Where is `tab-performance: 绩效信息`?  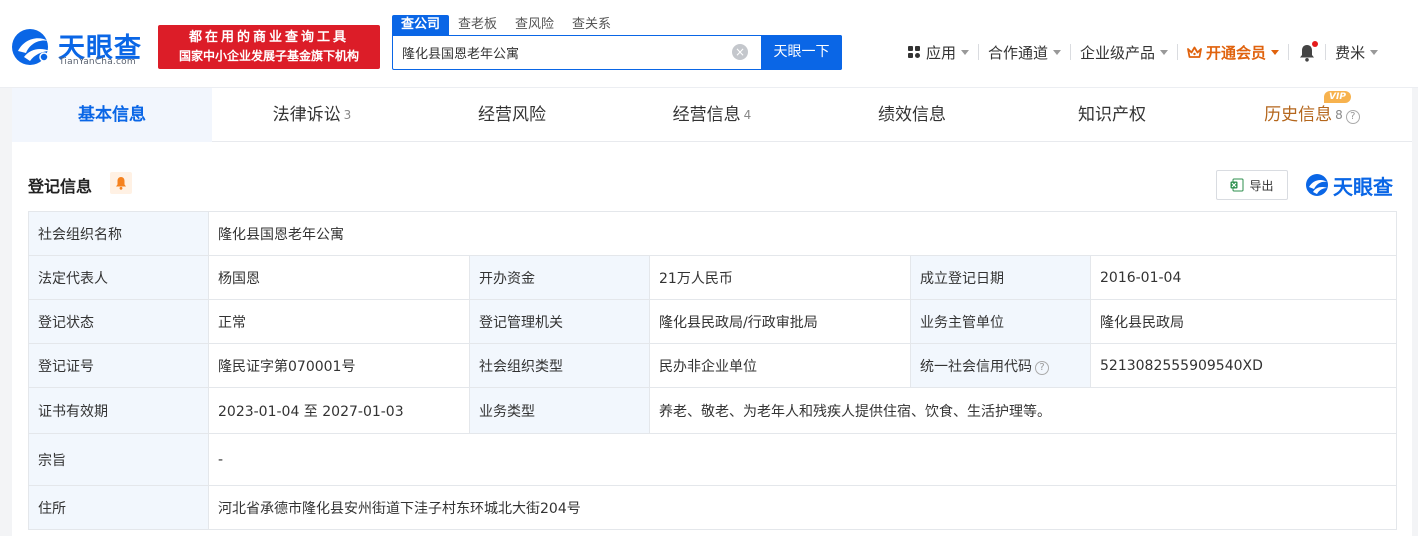
tab-performance: 绩效信息 is located at coordinates (912, 115).